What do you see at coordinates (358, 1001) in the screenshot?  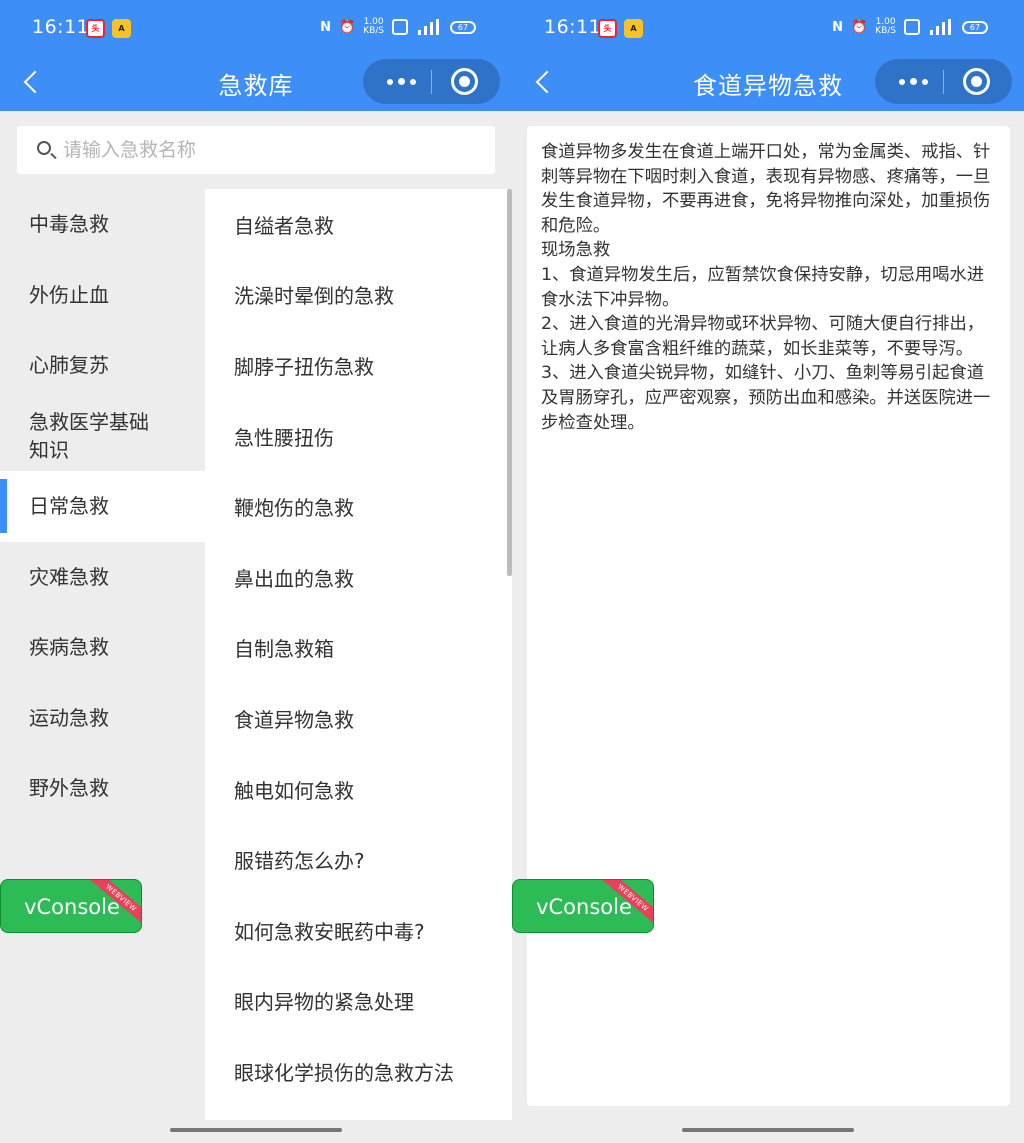 I see `list-item: 眼内异物的紧急处理` at bounding box center [358, 1001].